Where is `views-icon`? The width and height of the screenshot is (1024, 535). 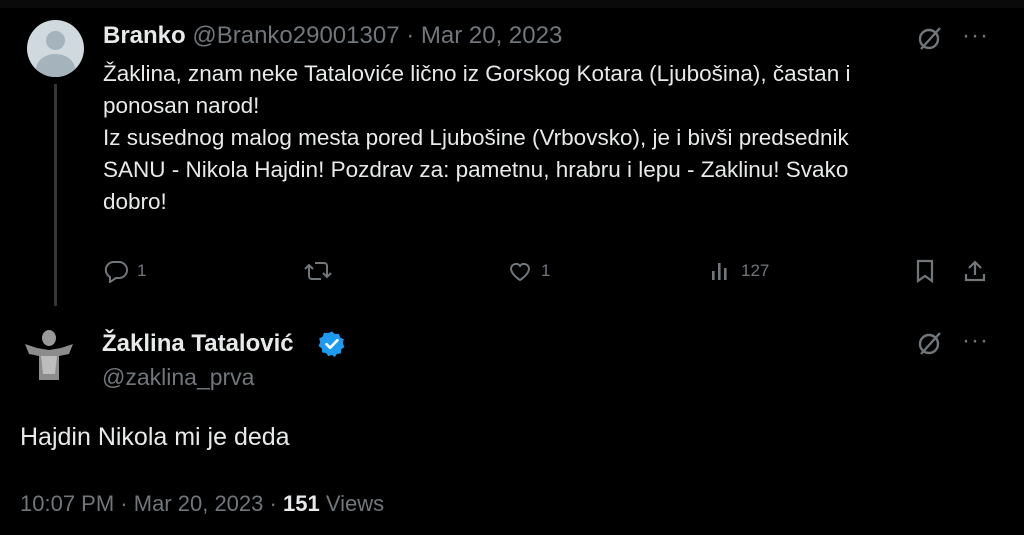
views-icon is located at coordinates (721, 271).